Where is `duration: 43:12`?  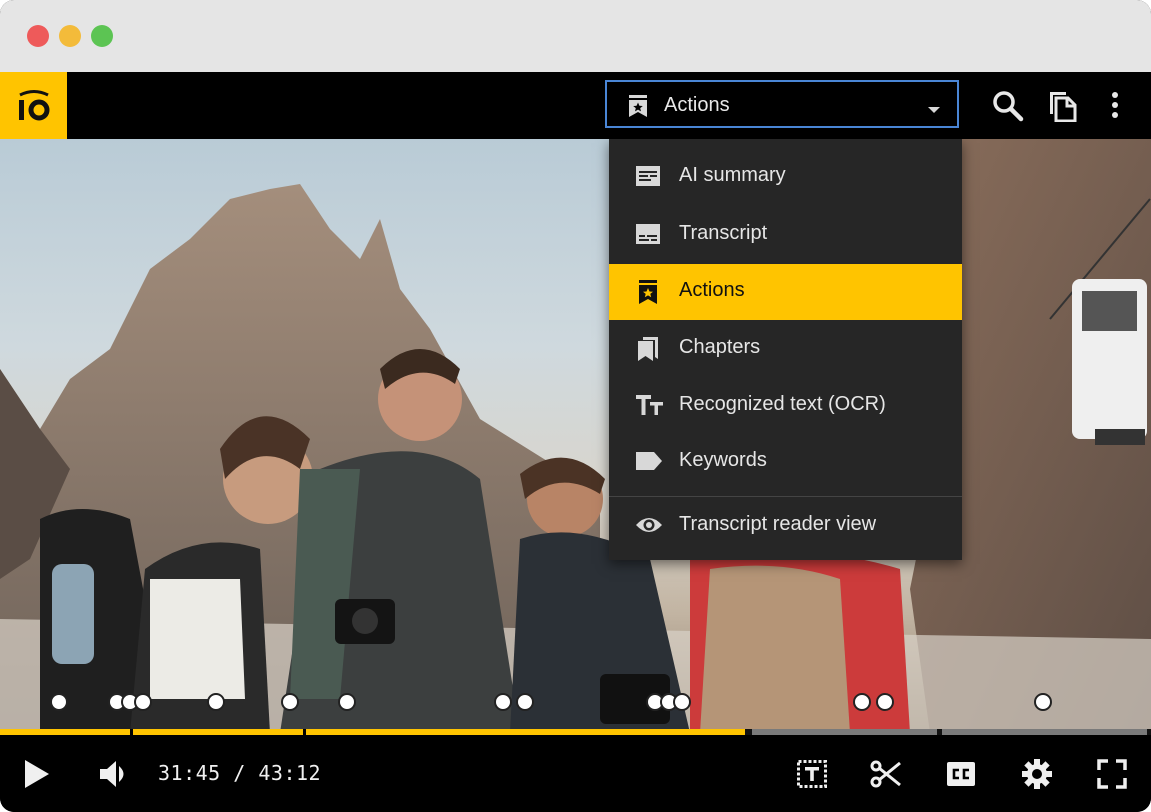 duration: 43:12 is located at coordinates (290, 773).